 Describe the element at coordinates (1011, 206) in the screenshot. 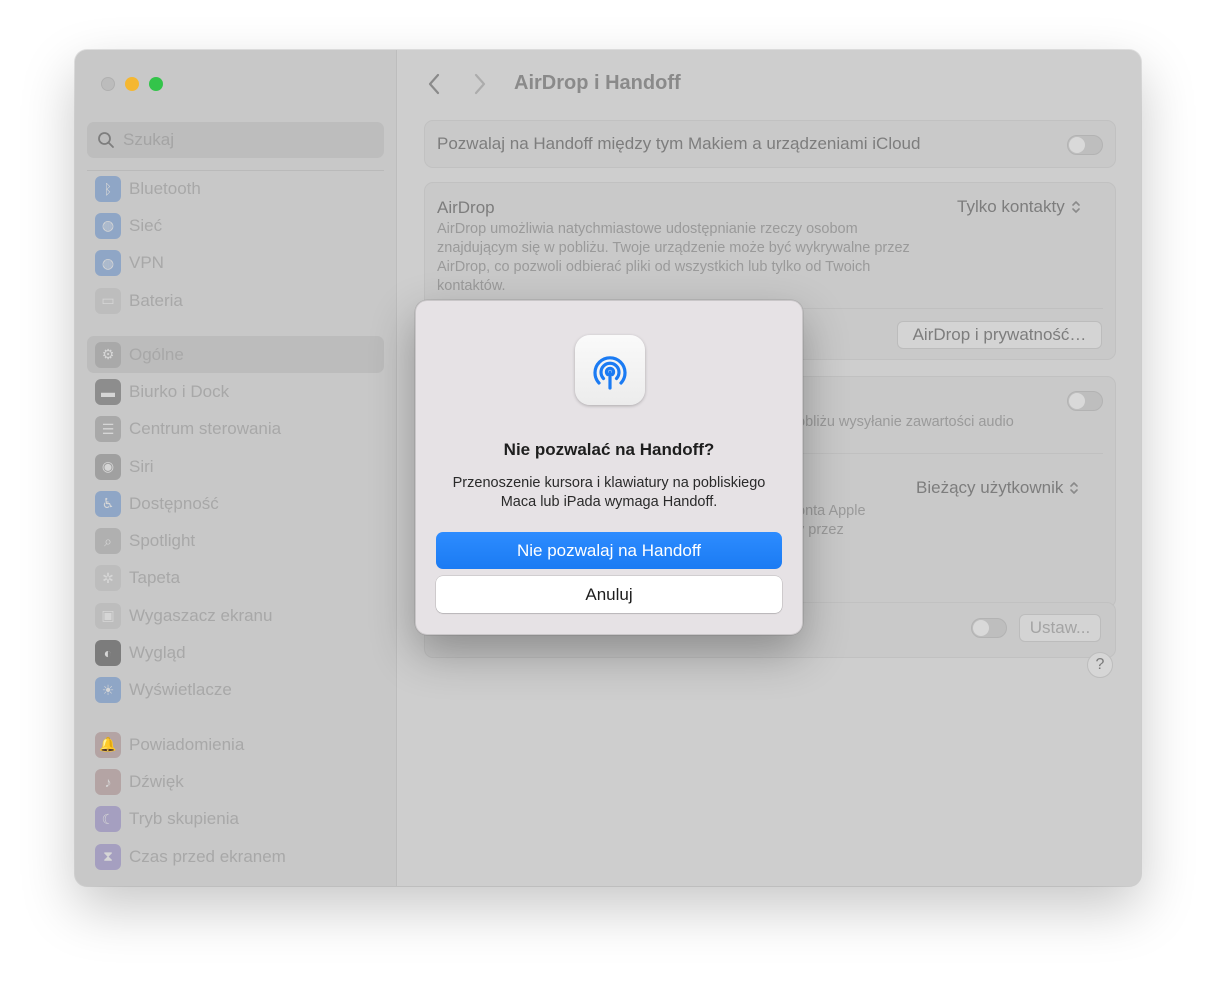

I see `airdrop-visibility-value: Tylko kontakty` at that location.